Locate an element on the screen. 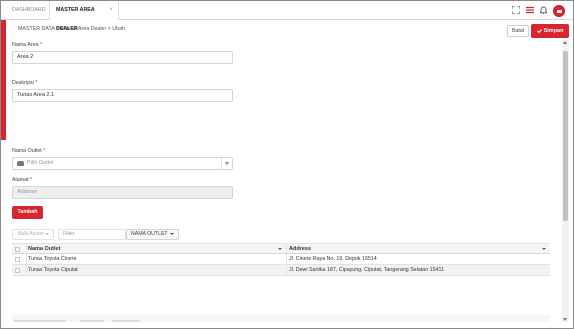 This screenshot has width=574, height=329. topbar-icons is located at coordinates (538, 11).